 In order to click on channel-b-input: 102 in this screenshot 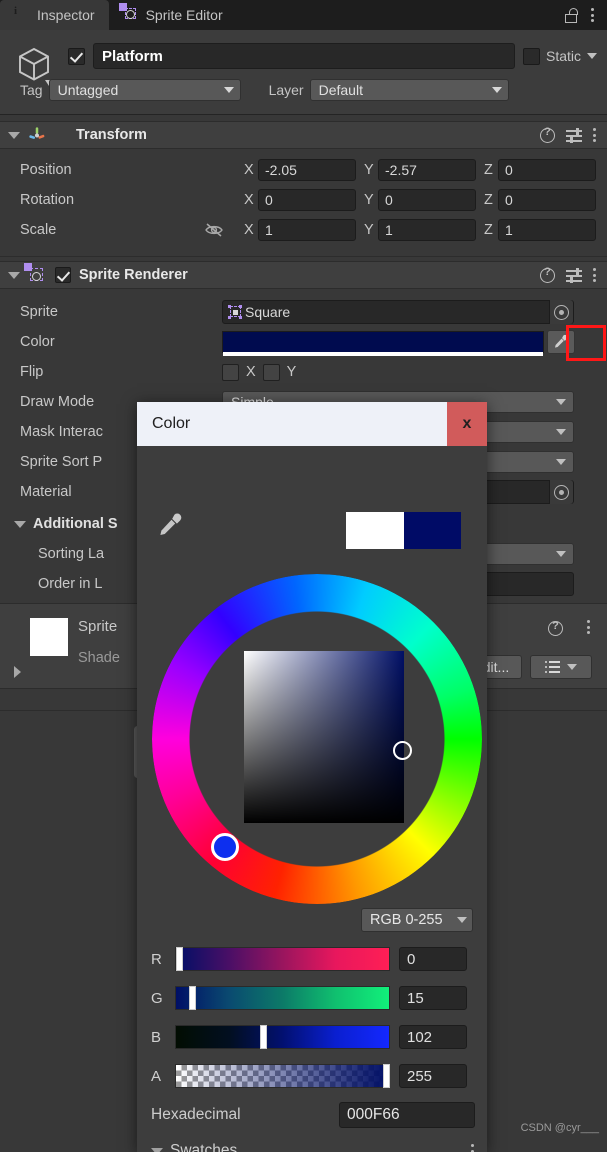, I will do `click(433, 1037)`.